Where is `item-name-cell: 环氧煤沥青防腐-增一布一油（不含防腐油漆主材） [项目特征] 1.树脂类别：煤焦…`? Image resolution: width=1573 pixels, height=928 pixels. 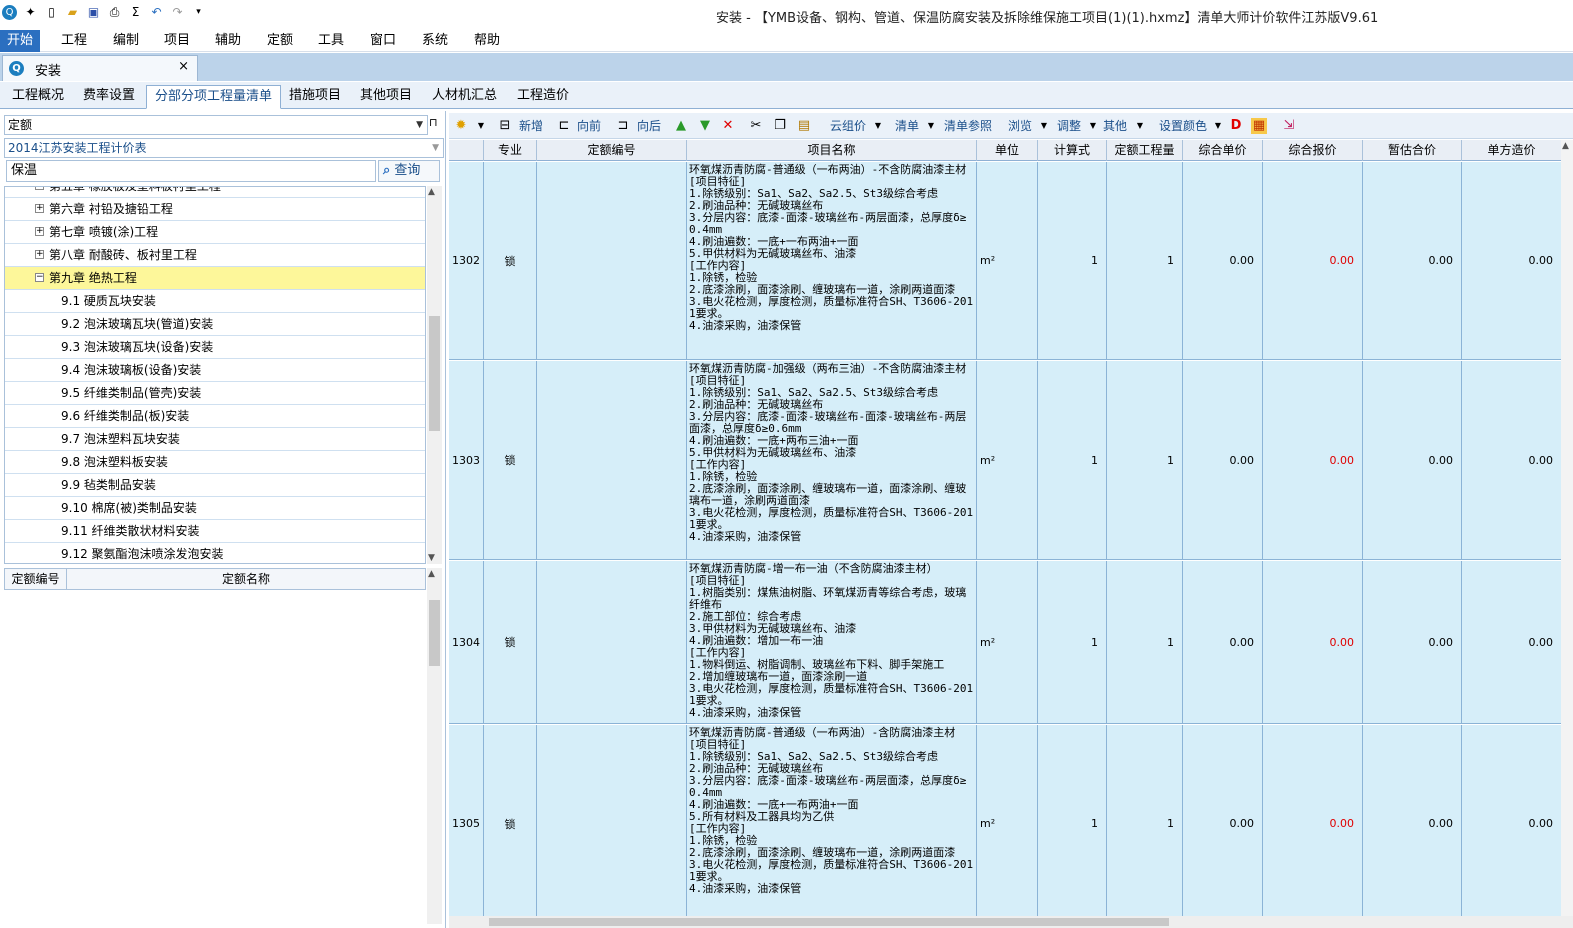
item-name-cell: 环氧煤沥青防腐-增一布一油（不含防腐油漆主材） [项目特征] 1.树脂类别：煤焦… is located at coordinates (832, 642).